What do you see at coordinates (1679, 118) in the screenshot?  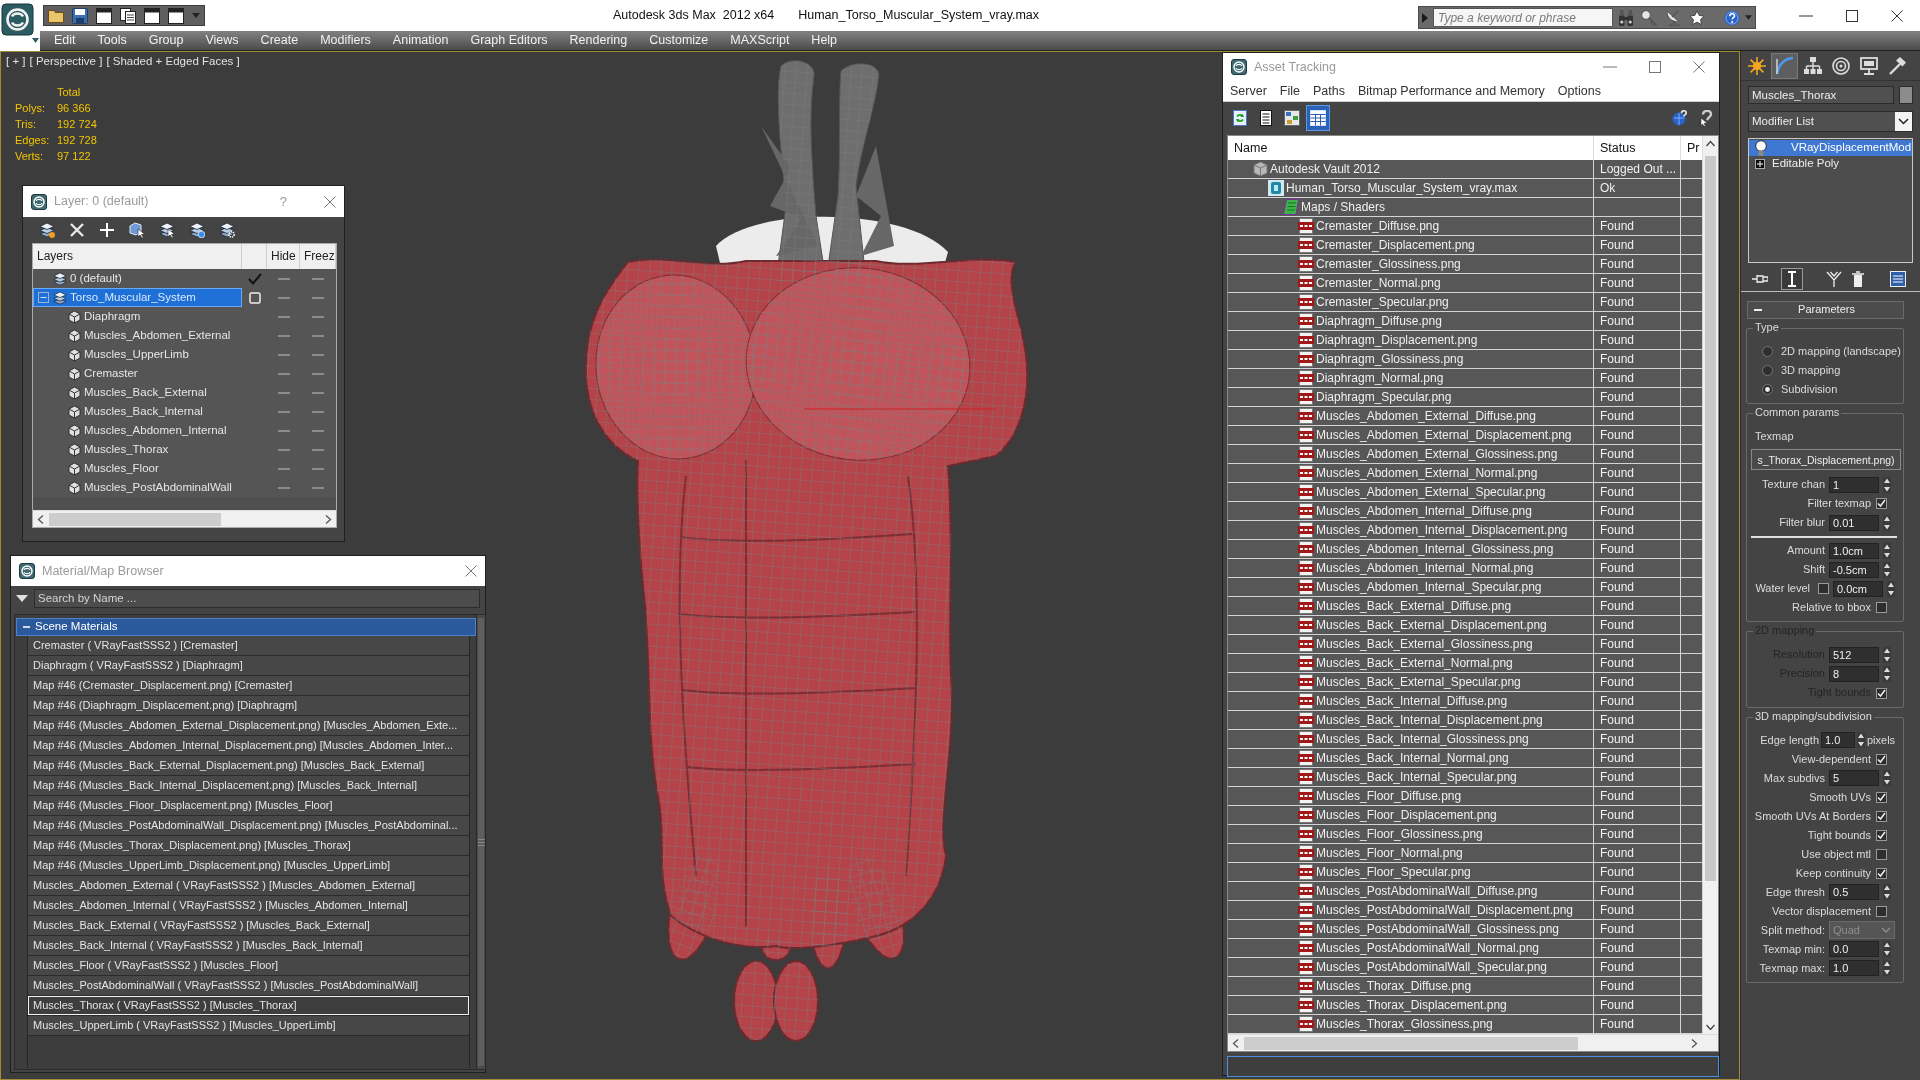 I see `help-globe-icon` at bounding box center [1679, 118].